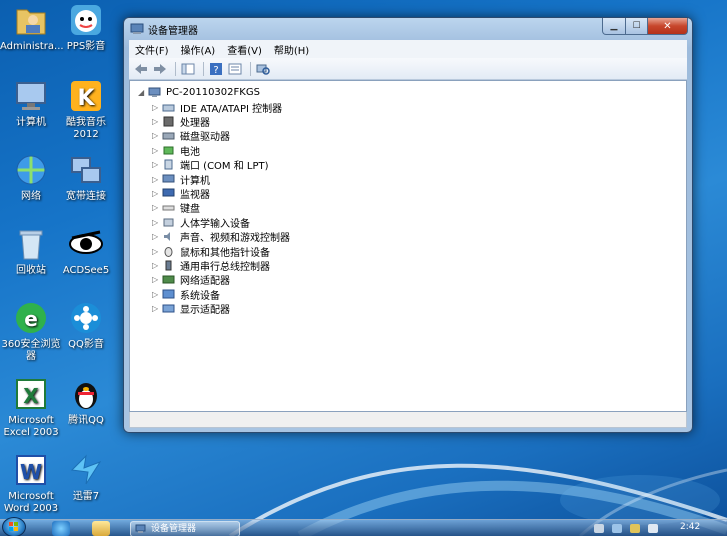 This screenshot has height=536, width=727. I want to click on tree-root: ◢ PC-20110302FKGS, so click(214, 92).